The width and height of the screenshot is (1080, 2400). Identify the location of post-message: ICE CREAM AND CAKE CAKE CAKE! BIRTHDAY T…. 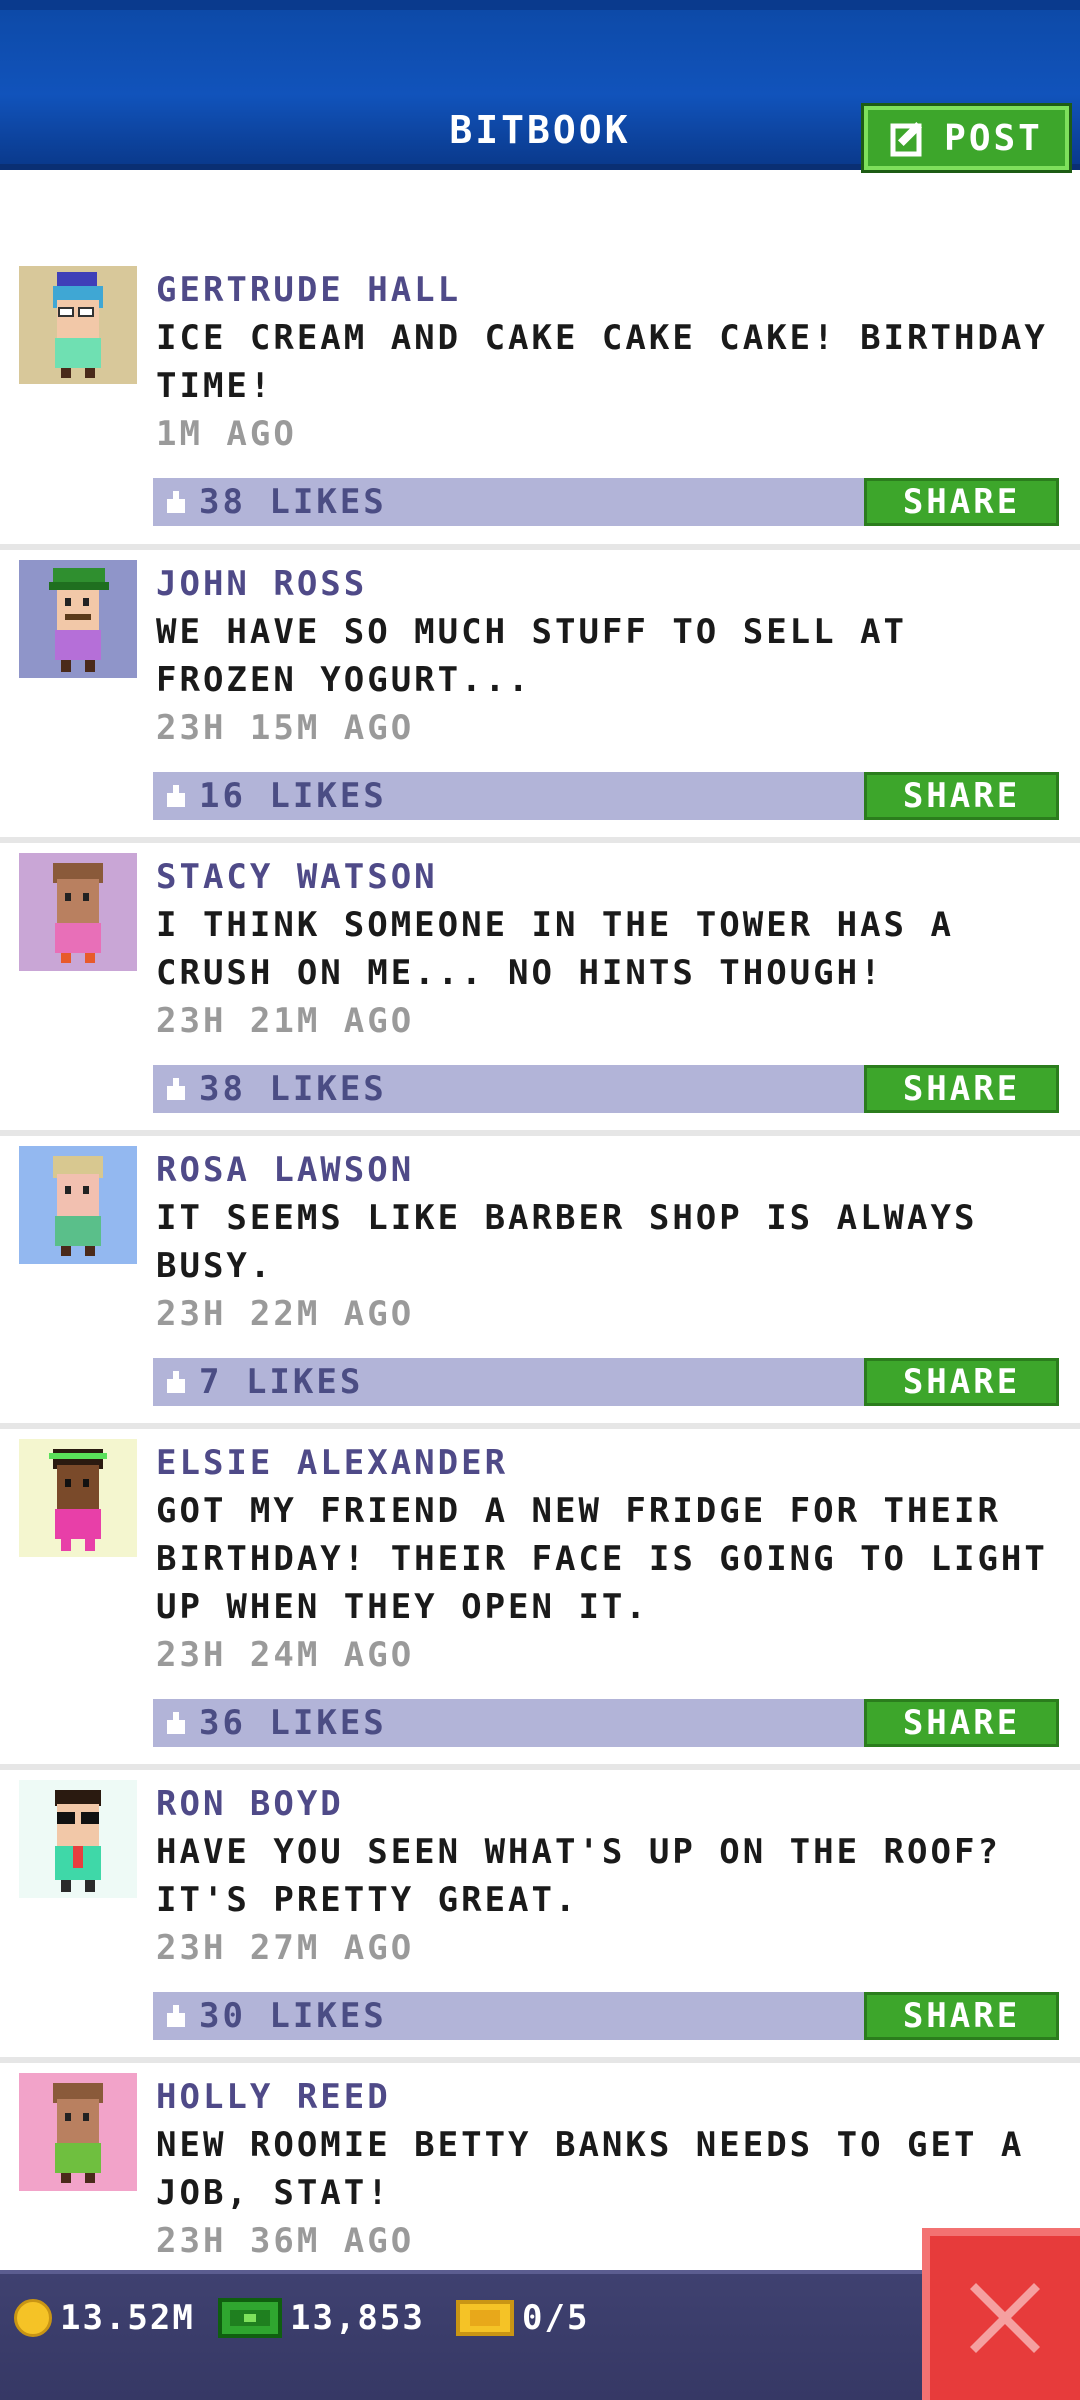
(602, 362).